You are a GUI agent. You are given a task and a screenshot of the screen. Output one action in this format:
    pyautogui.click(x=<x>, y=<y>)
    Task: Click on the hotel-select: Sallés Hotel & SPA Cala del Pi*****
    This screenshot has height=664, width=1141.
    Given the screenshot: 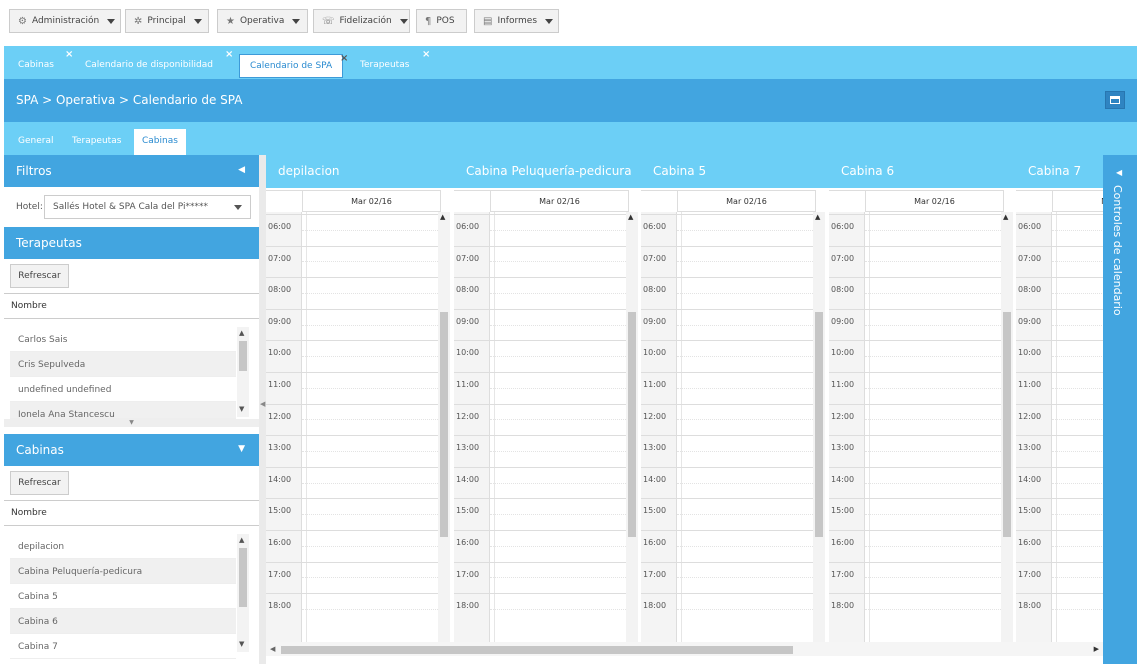 What is the action you would take?
    pyautogui.click(x=147, y=207)
    